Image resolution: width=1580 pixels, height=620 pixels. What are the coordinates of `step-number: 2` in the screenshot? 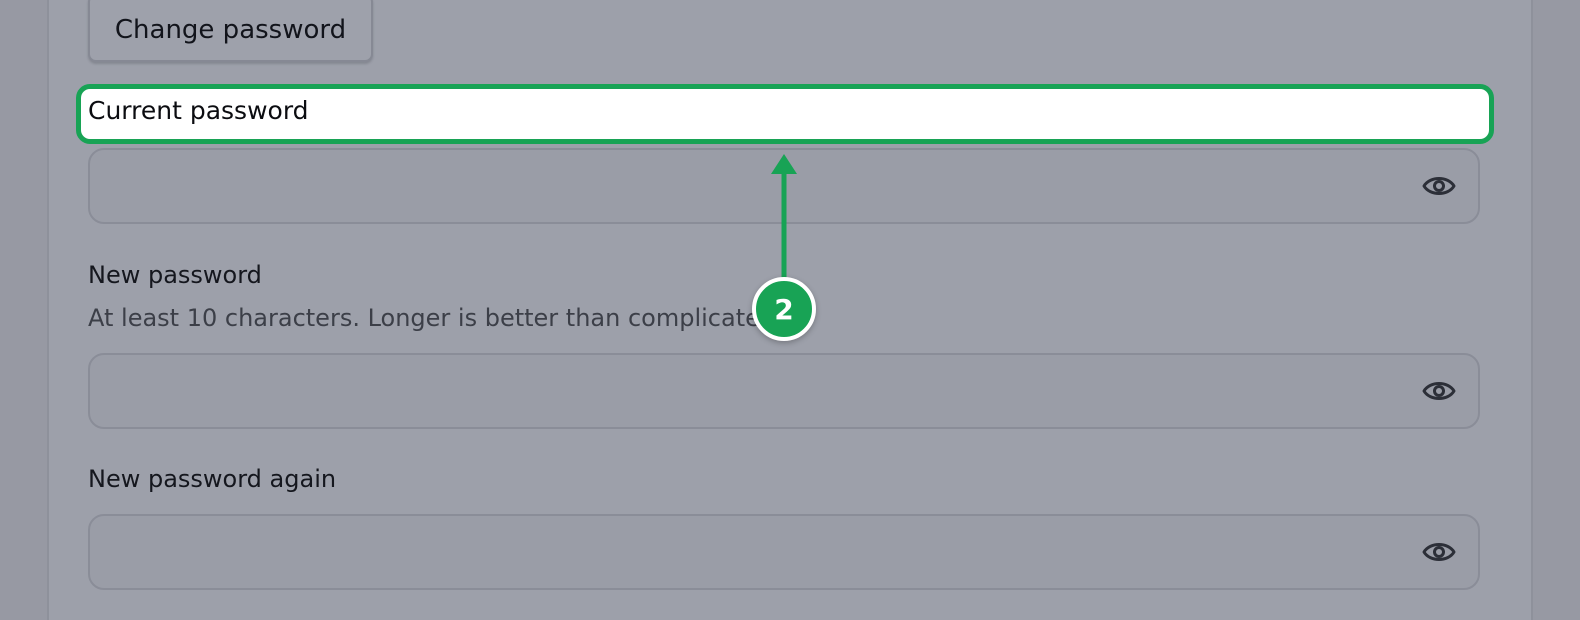 It's located at (784, 309).